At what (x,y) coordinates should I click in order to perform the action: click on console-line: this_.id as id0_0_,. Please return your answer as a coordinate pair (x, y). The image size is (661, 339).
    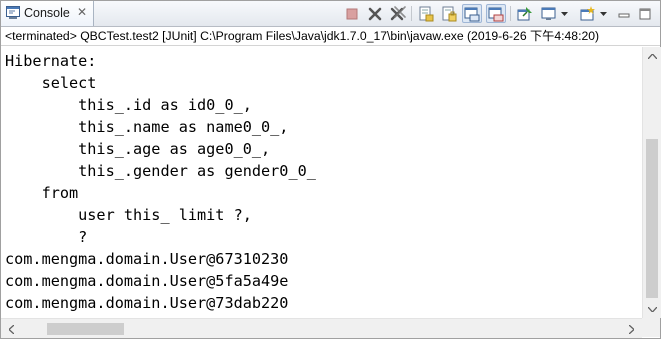
    Looking at the image, I should click on (128, 105).